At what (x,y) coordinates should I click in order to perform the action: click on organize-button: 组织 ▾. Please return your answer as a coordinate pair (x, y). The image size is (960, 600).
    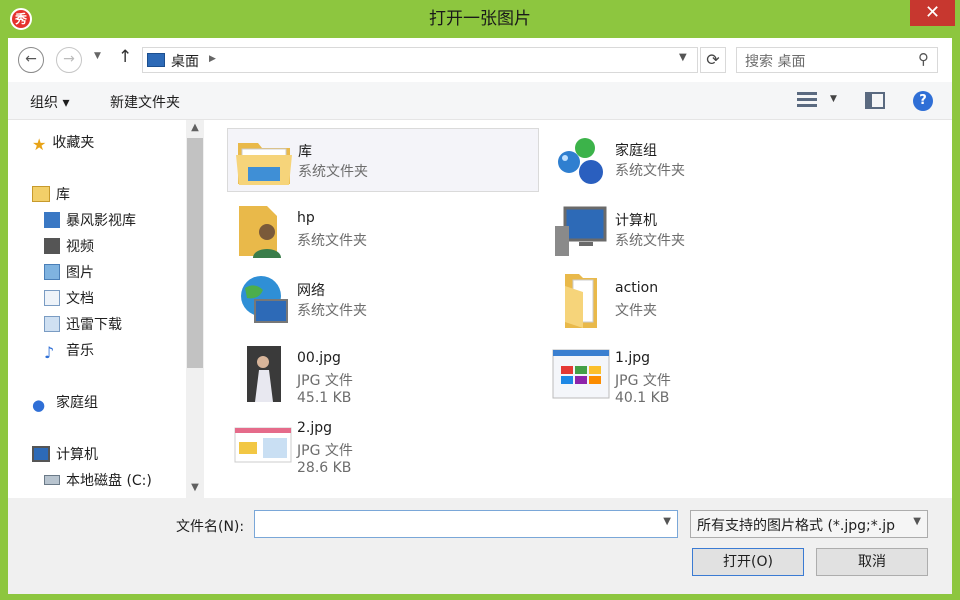
    Looking at the image, I should click on (49, 102).